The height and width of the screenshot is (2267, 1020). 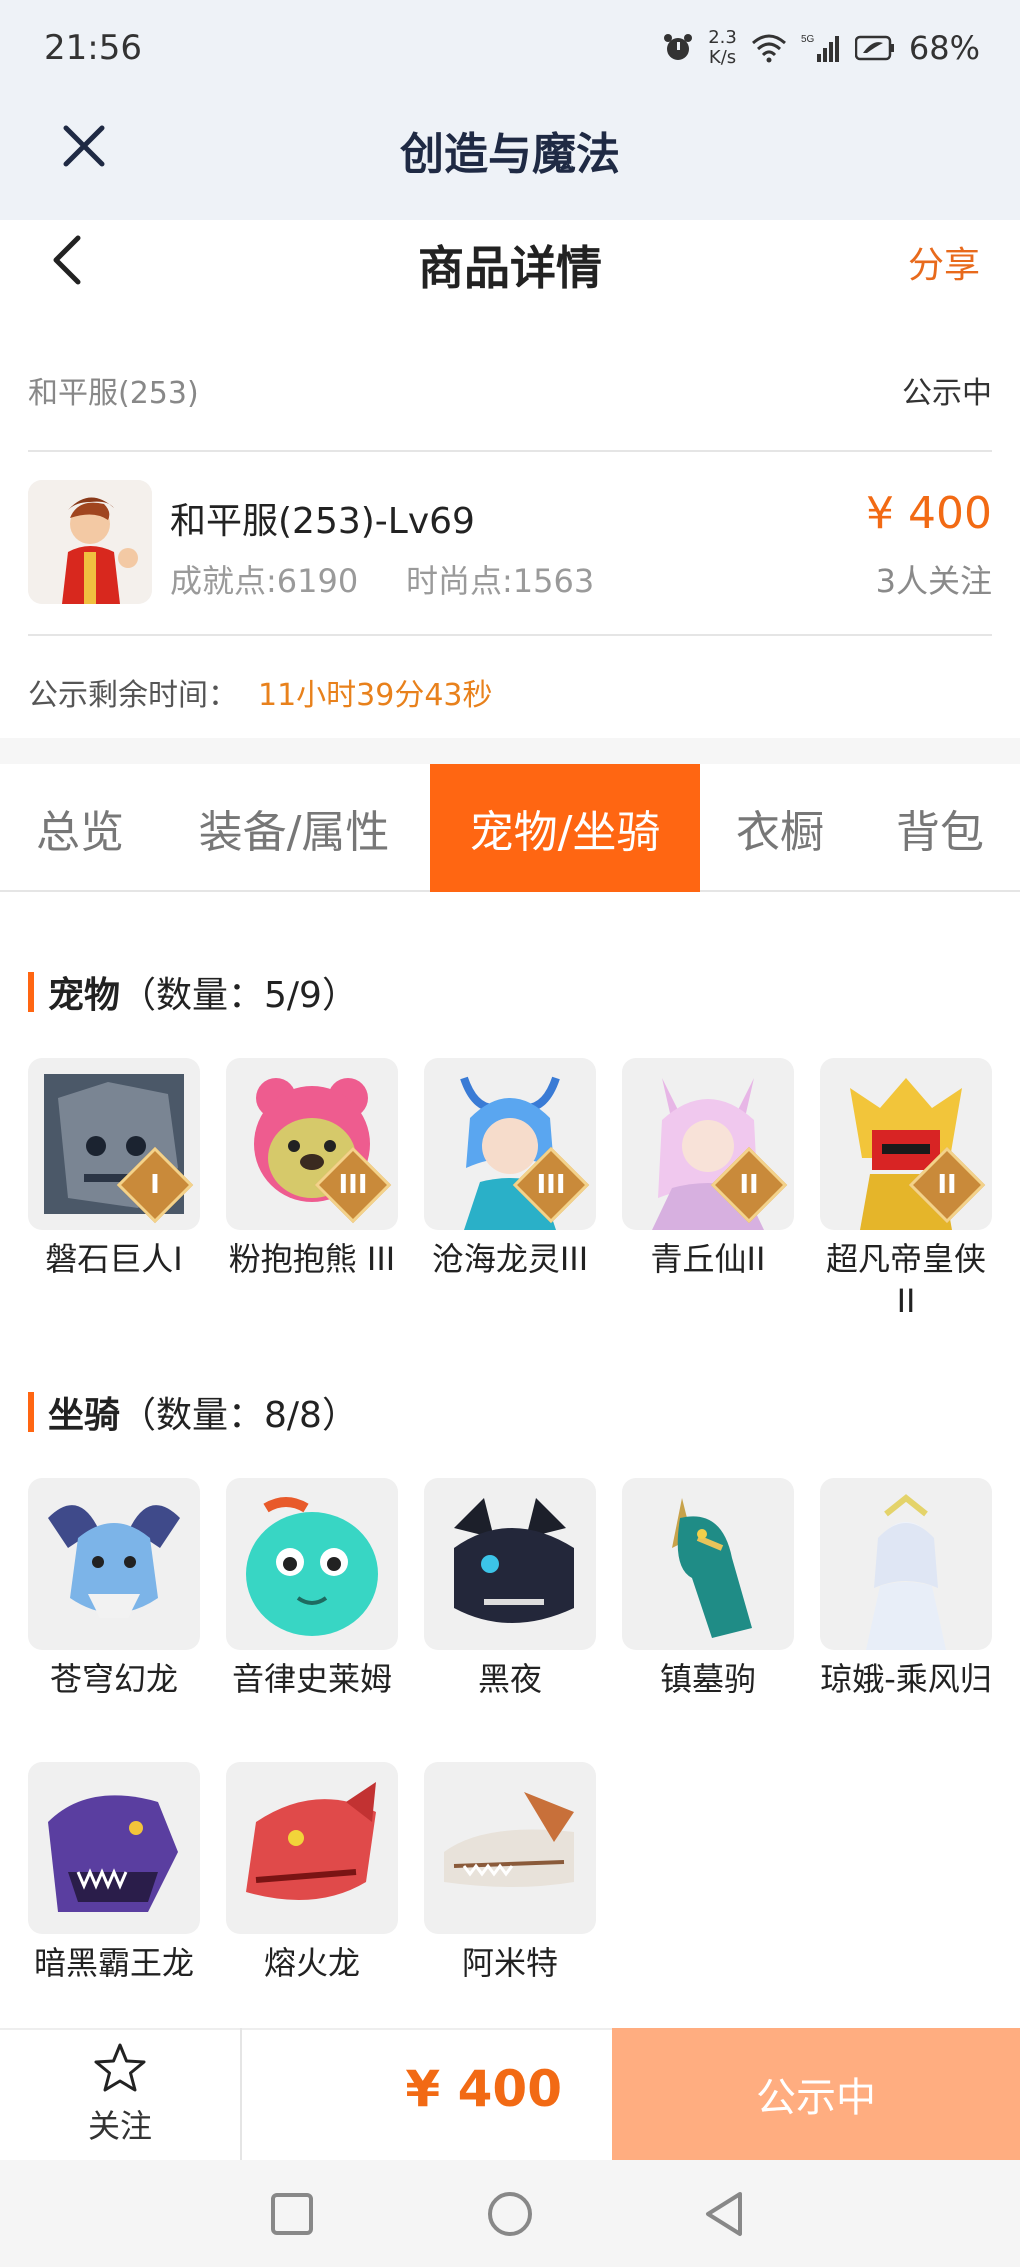 I want to click on status-icons: 2.3 K/s 5G 68%, so click(x=821, y=48).